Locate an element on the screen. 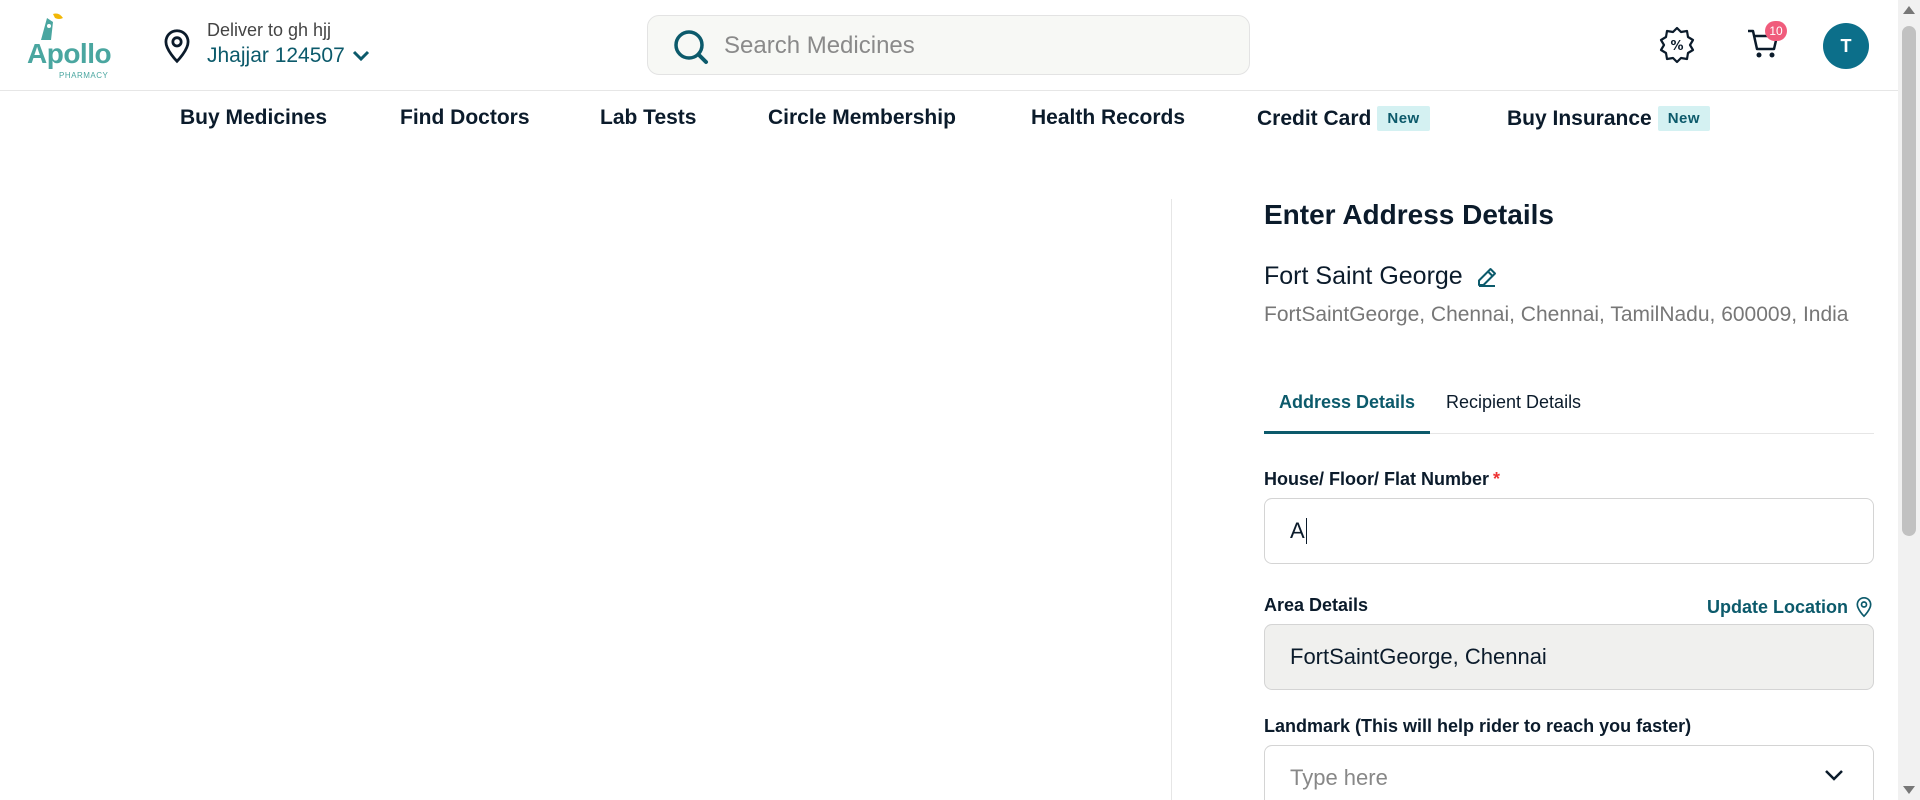 This screenshot has width=1920, height=800. area-details-value: FortSaintGeorge, Chennai is located at coordinates (1418, 656).